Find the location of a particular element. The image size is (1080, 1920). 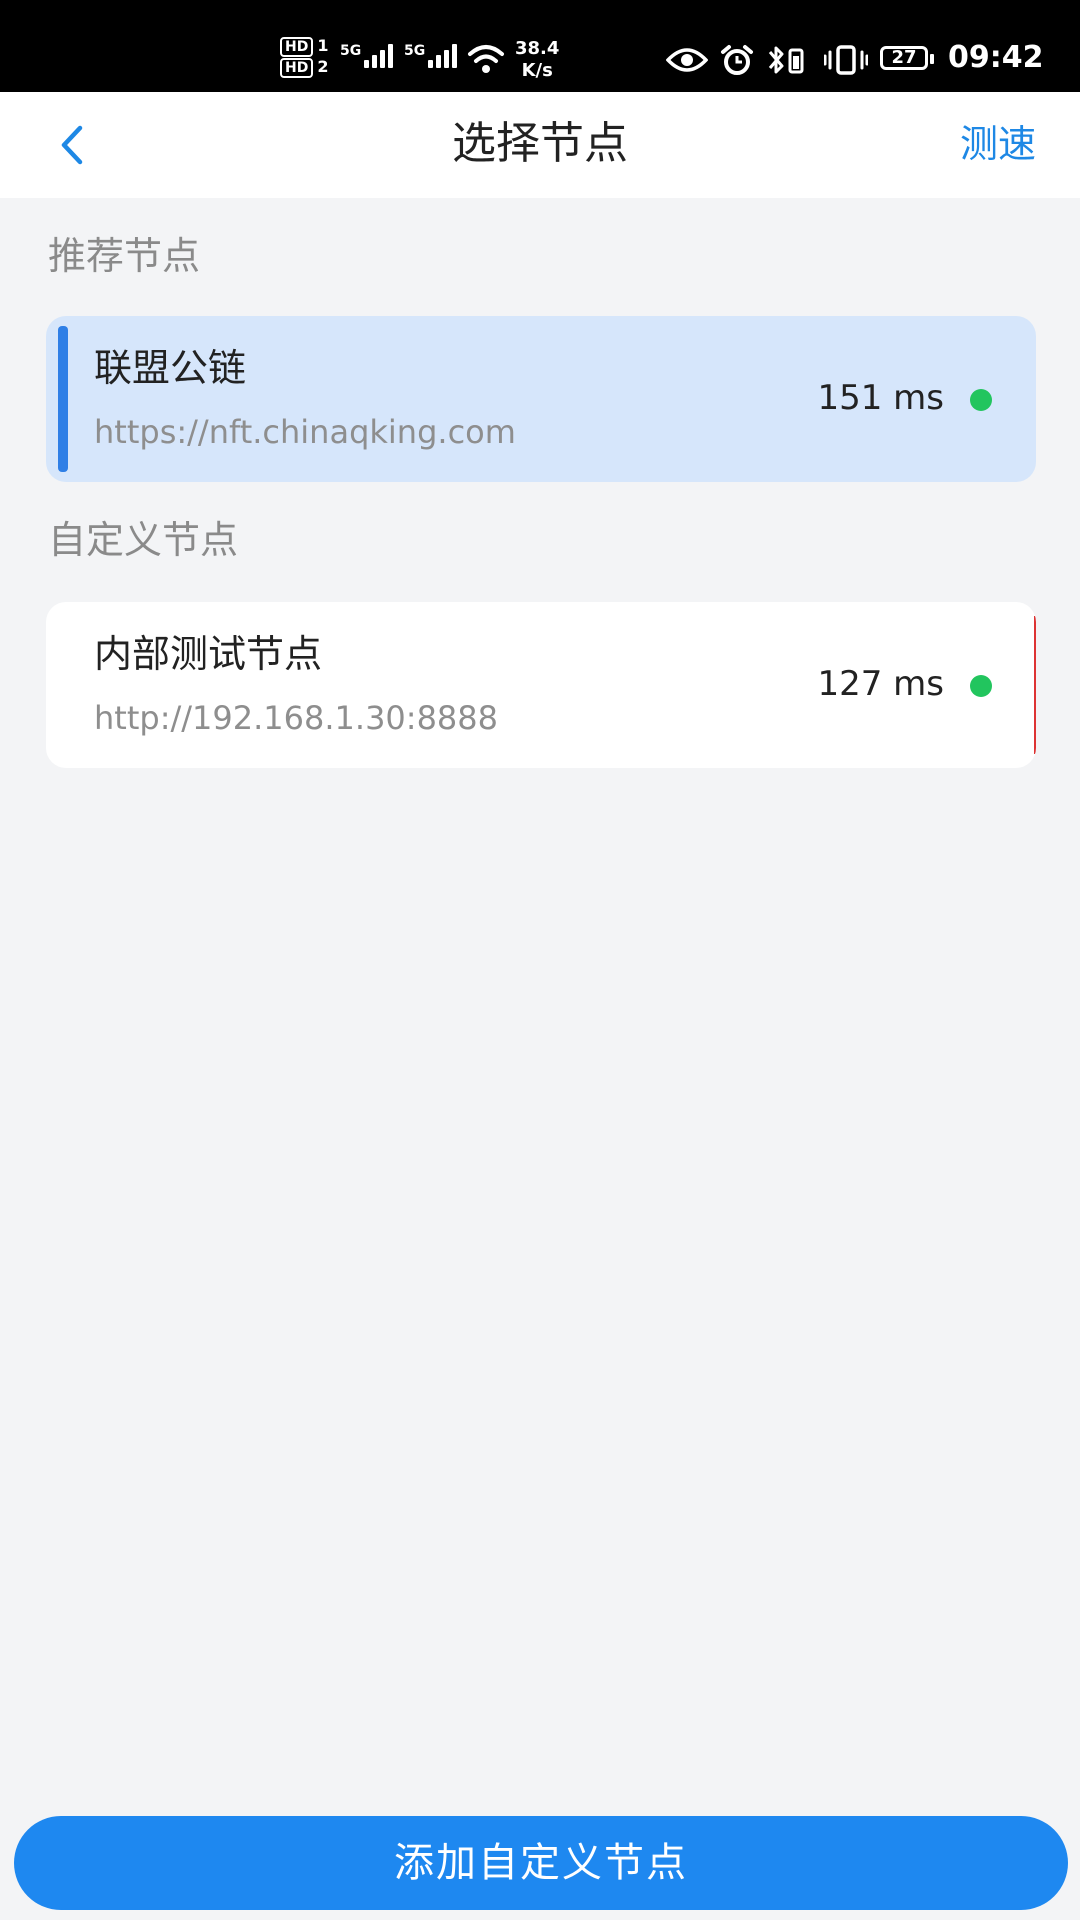

custom-section-title: 自定义节点 is located at coordinates (143, 540).